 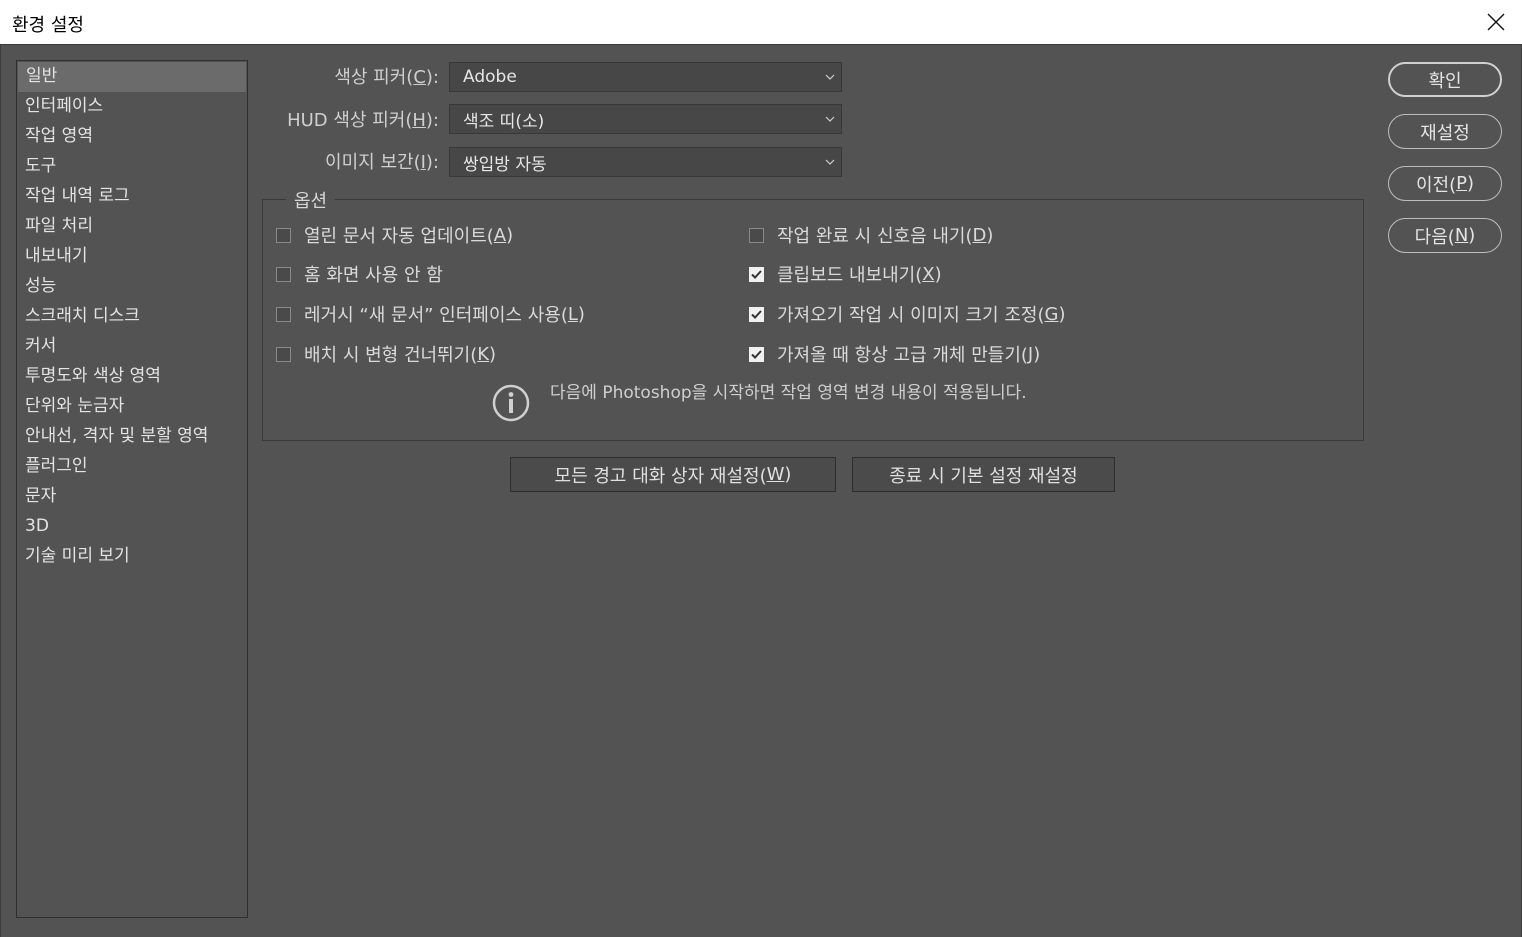 I want to click on accelerator-key: P, so click(x=1461, y=183).